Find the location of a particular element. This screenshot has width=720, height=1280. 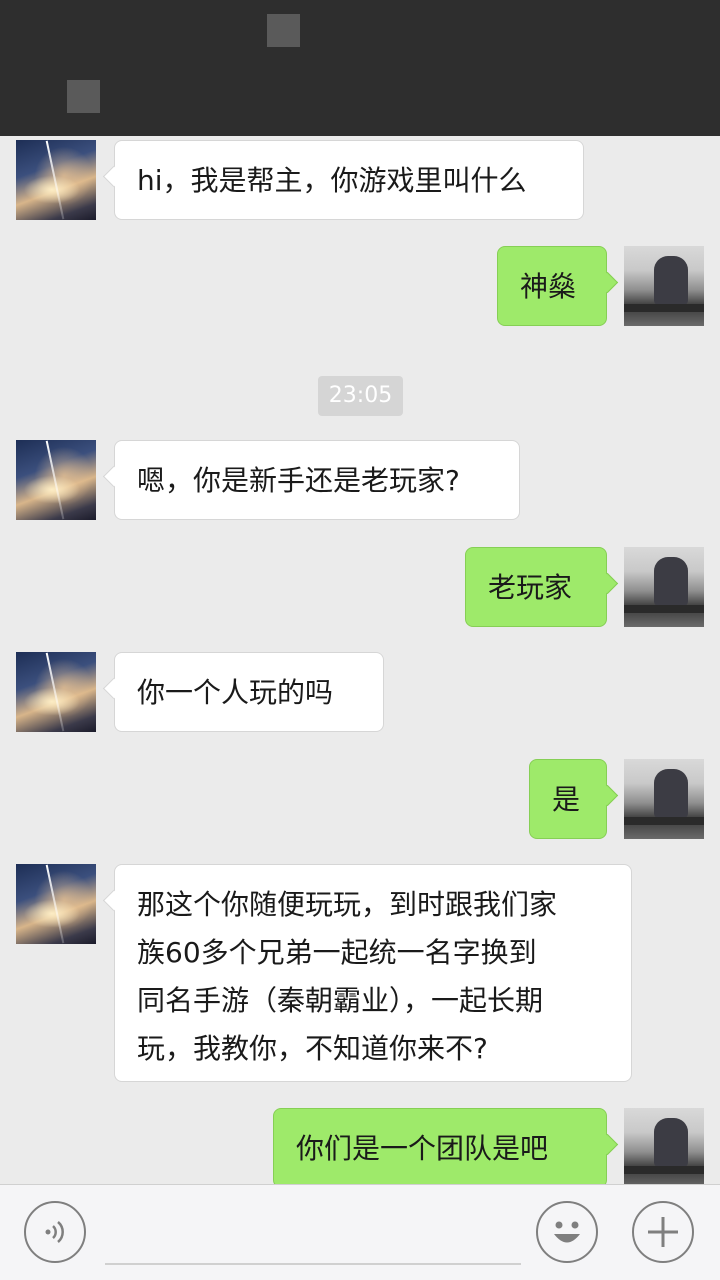

redacted-back is located at coordinates (83, 96).